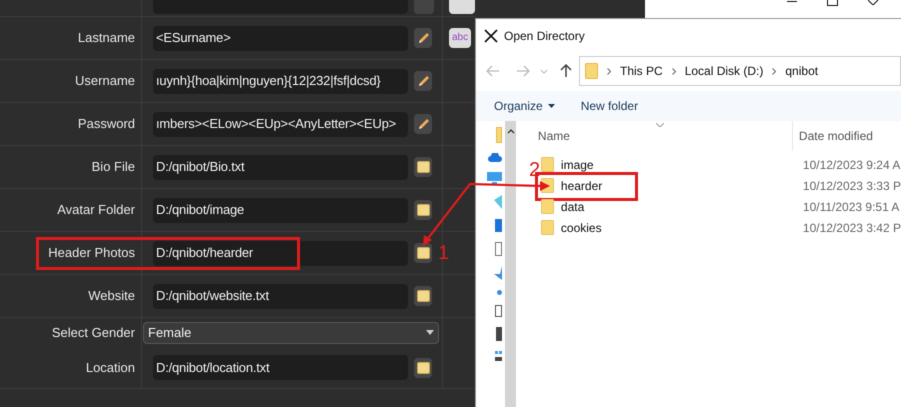 Image resolution: width=901 pixels, height=407 pixels. I want to click on input-field: <ESurname>, so click(280, 38).